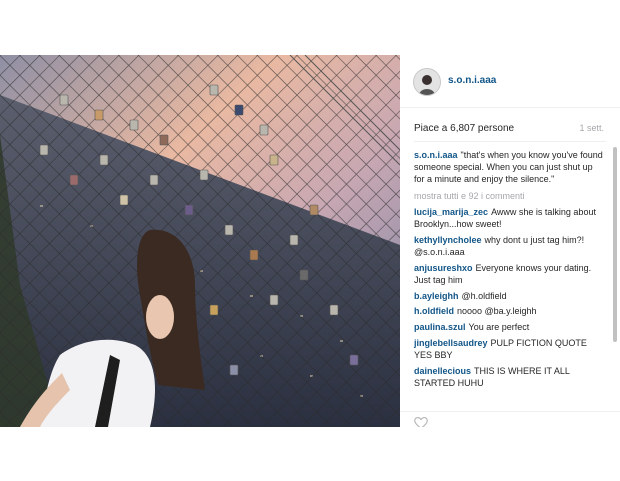 This screenshot has width=620, height=481. Describe the element at coordinates (472, 80) in the screenshot. I see `post-username: s.o.n.i.aaa` at that location.